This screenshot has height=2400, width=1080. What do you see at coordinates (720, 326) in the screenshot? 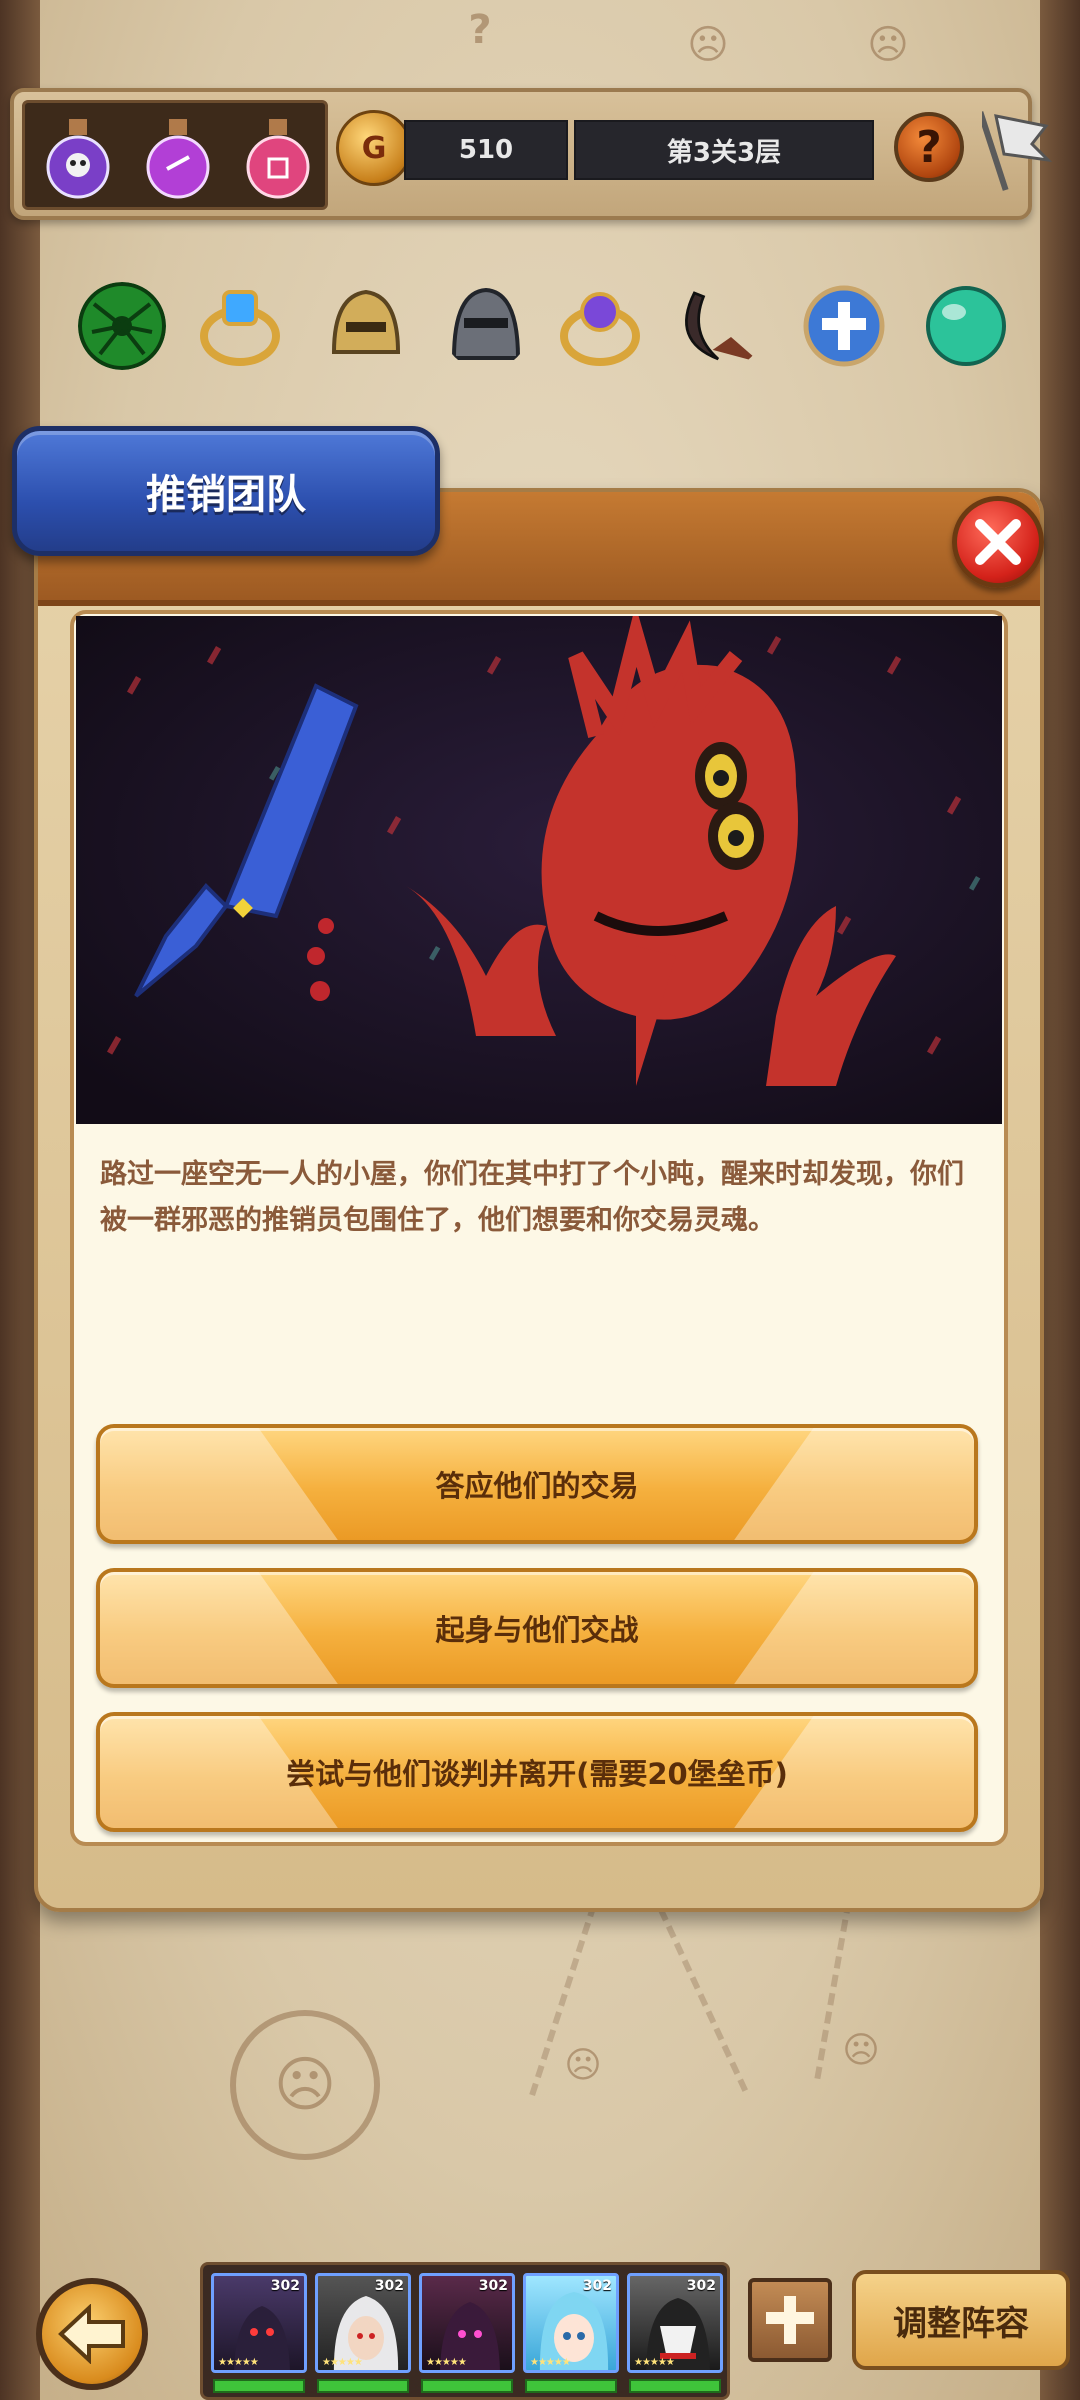
I see `scythe-icon` at bounding box center [720, 326].